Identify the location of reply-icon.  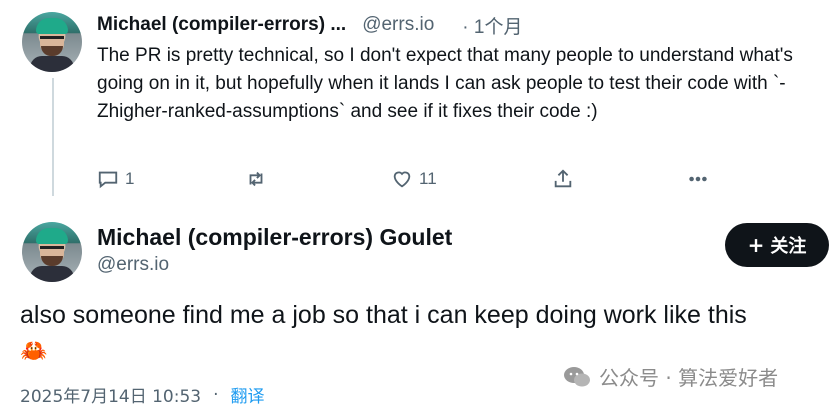
(108, 180).